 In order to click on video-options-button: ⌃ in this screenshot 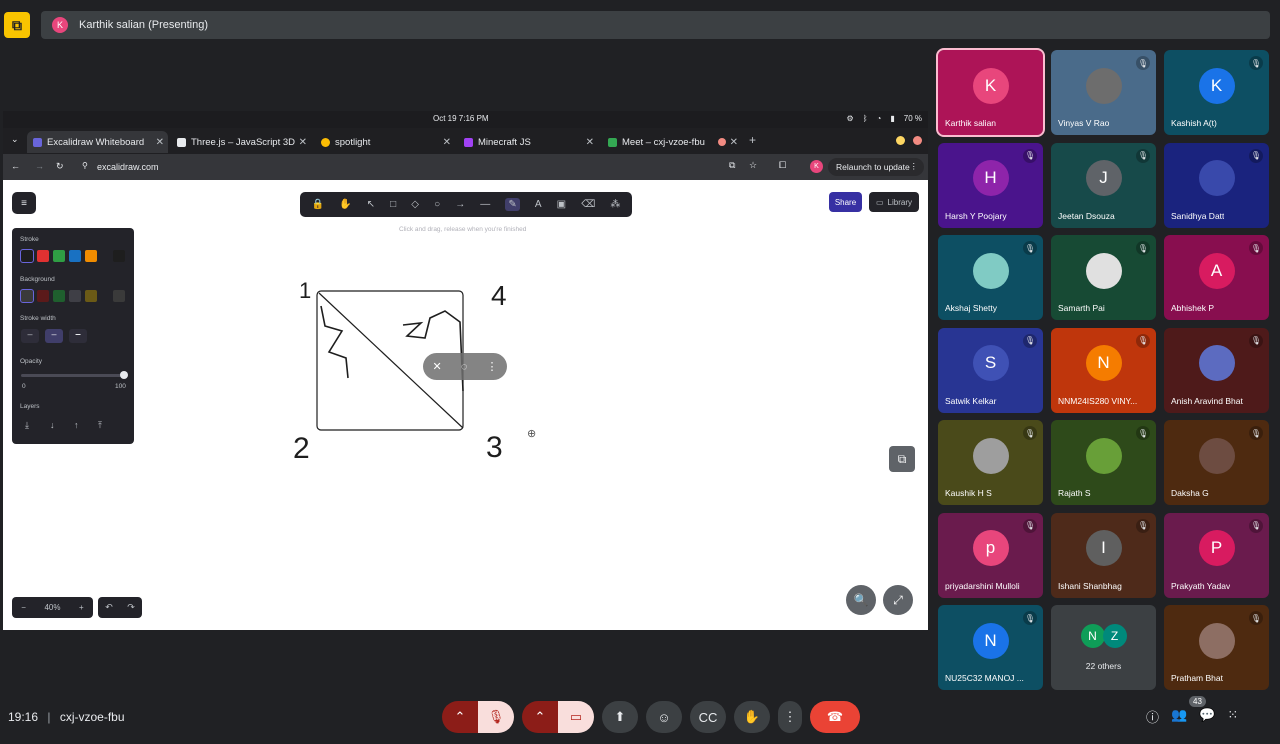, I will do `click(540, 717)`.